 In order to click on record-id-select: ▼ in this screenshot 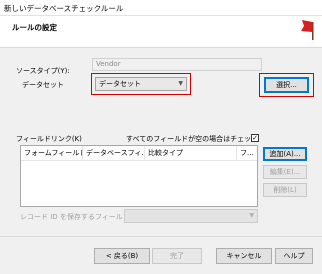, I will do `click(191, 216)`.